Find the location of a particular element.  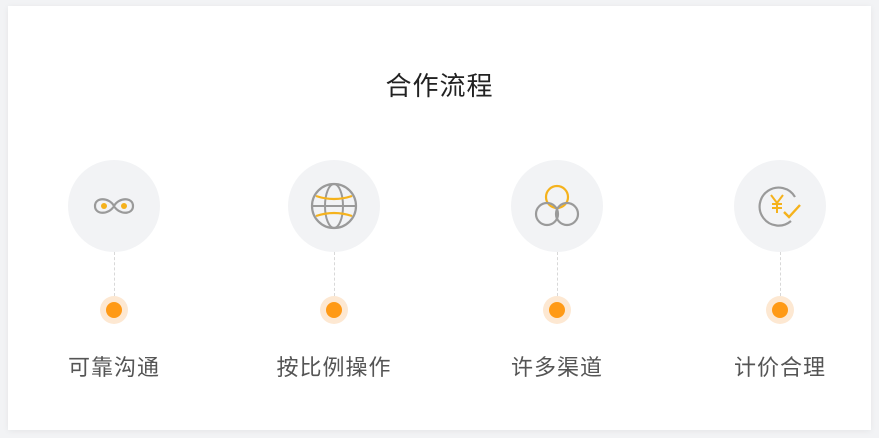

price-check-icon is located at coordinates (780, 206).